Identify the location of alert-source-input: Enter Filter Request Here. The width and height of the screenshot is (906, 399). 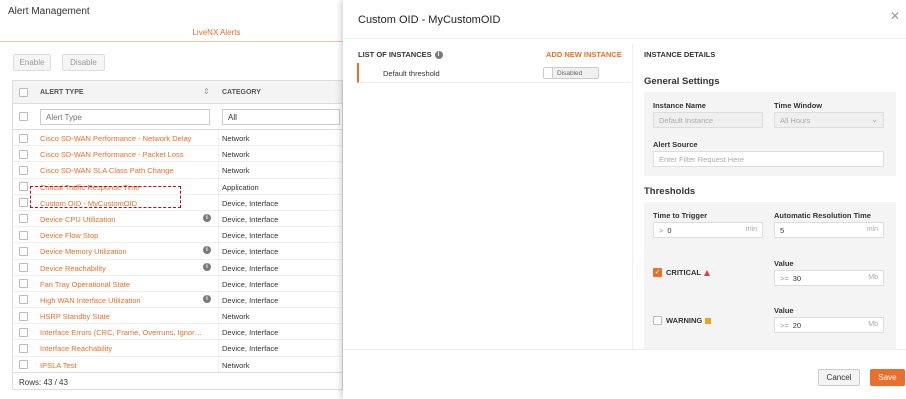
(768, 159).